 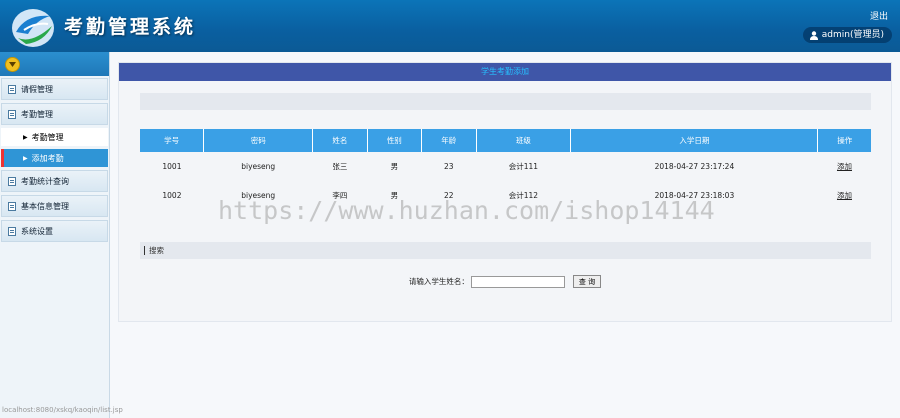 What do you see at coordinates (694, 166) in the screenshot?
I see `cell-enroll-date: 2018-04-27 23:17:24` at bounding box center [694, 166].